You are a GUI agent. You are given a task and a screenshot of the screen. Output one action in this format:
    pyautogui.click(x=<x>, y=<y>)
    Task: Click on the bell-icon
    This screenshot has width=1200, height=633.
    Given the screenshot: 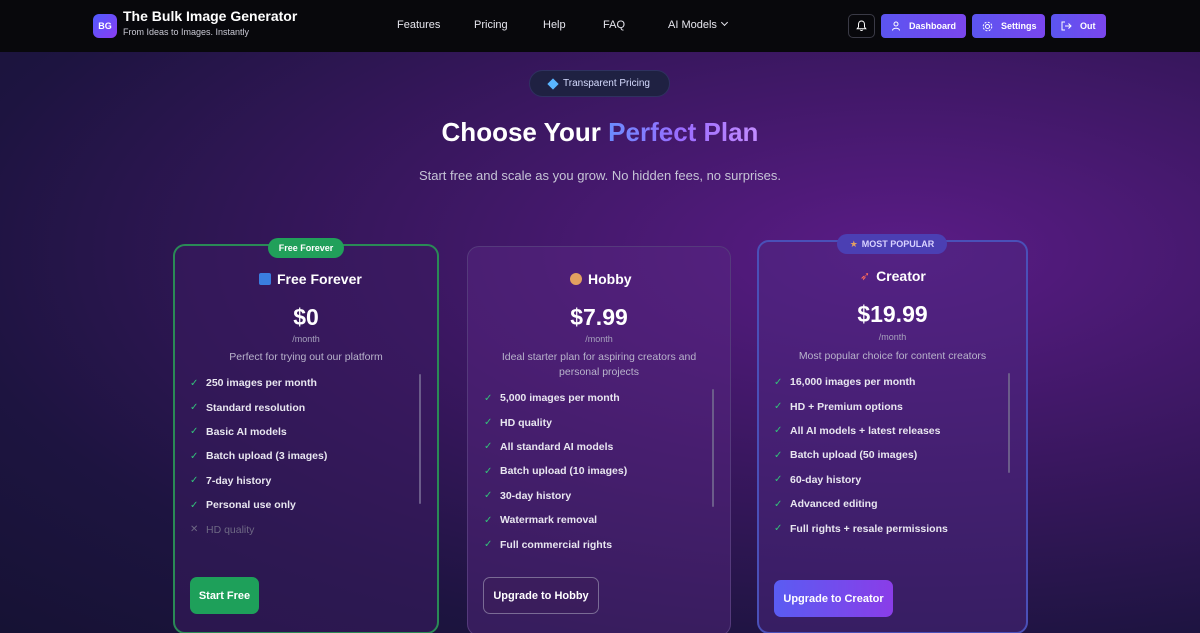 What is the action you would take?
    pyautogui.click(x=861, y=25)
    